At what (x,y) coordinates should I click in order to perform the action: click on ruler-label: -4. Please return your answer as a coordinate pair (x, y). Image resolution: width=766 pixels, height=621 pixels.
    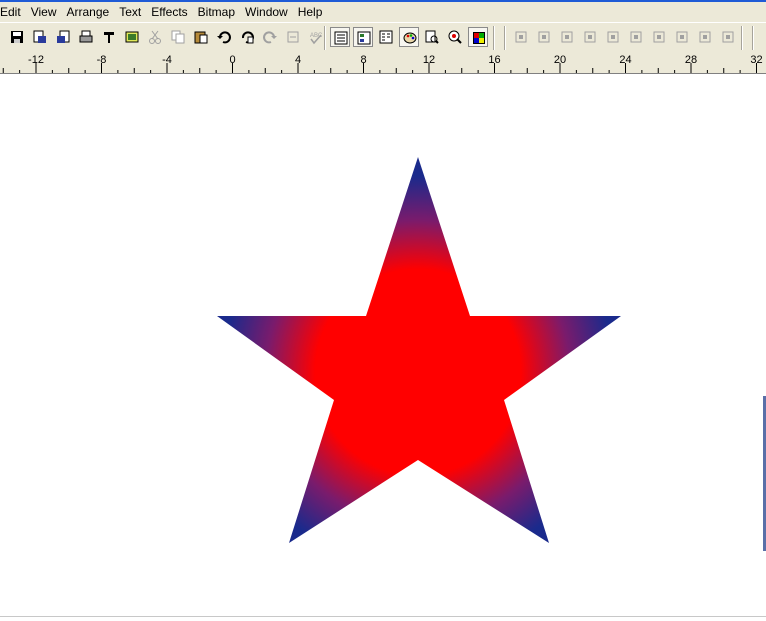
    Looking at the image, I should click on (167, 60).